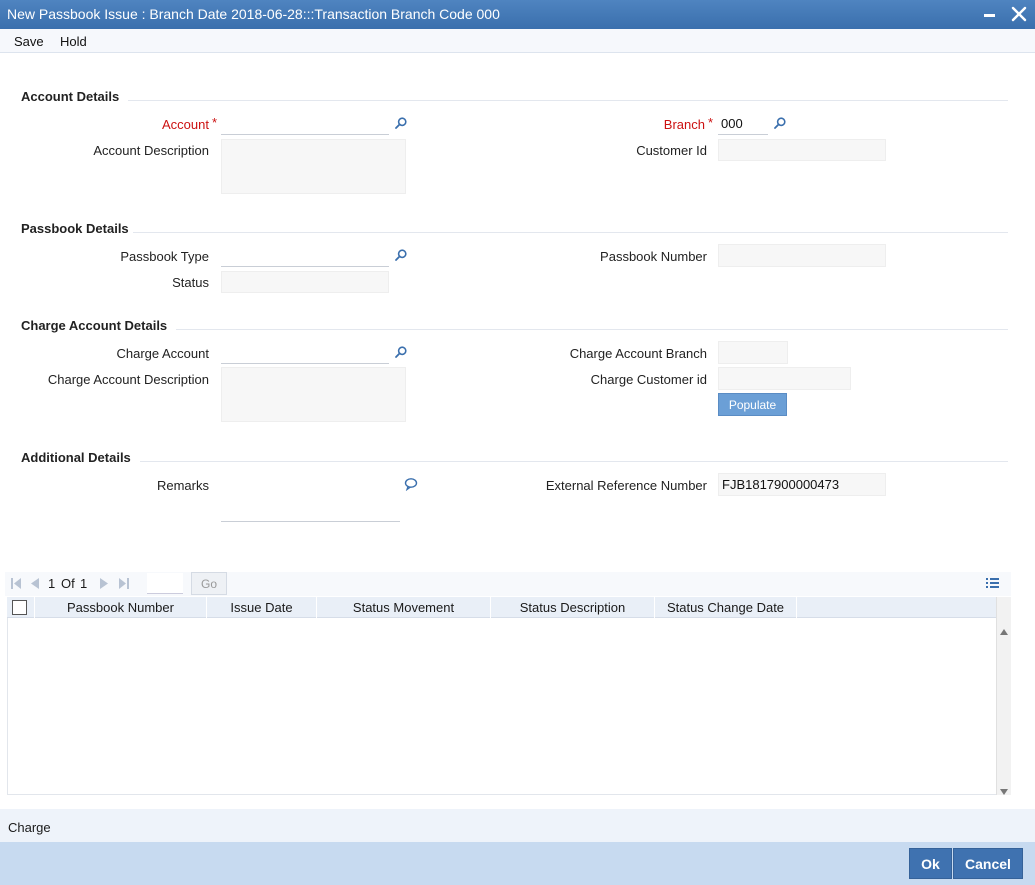 This screenshot has height=885, width=1035. Describe the element at coordinates (517, 863) in the screenshot. I see `bottom-action-bar` at that location.